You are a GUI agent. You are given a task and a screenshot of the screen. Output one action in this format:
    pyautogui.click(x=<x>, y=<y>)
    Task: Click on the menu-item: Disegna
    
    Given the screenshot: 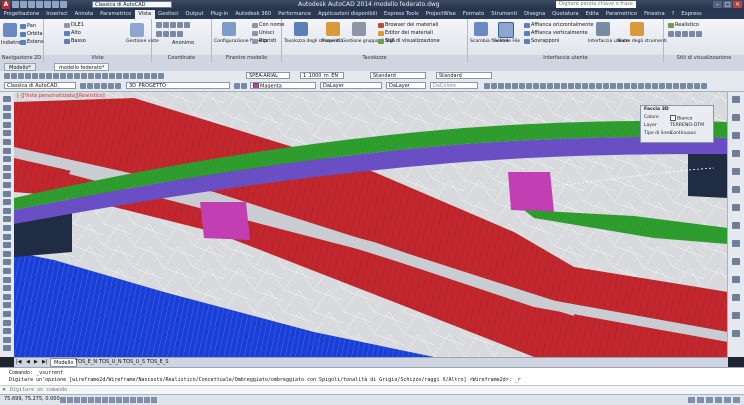 What is the action you would take?
    pyautogui.click(x=535, y=14)
    